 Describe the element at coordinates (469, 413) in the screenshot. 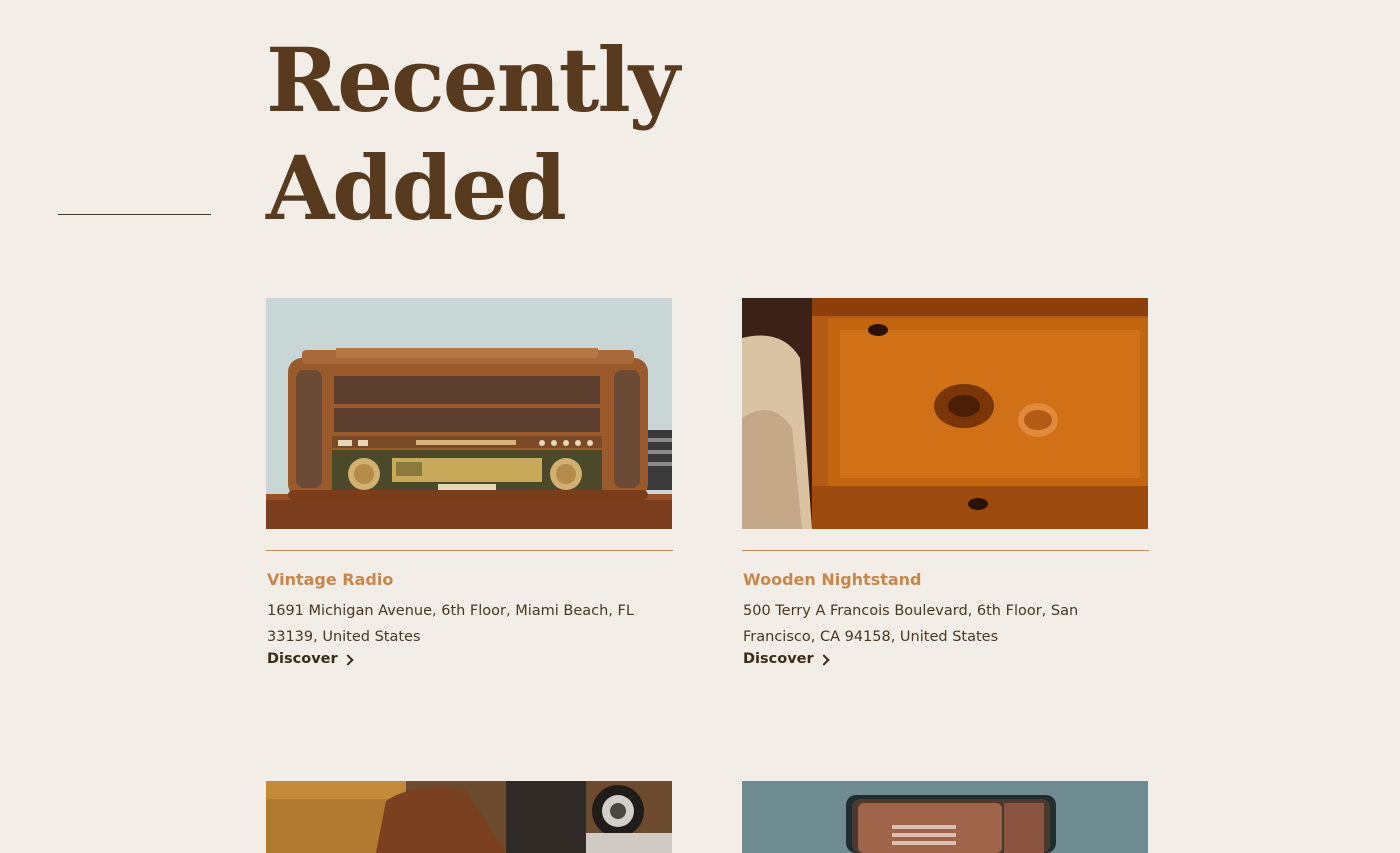

I see `vintage-radio-image` at that location.